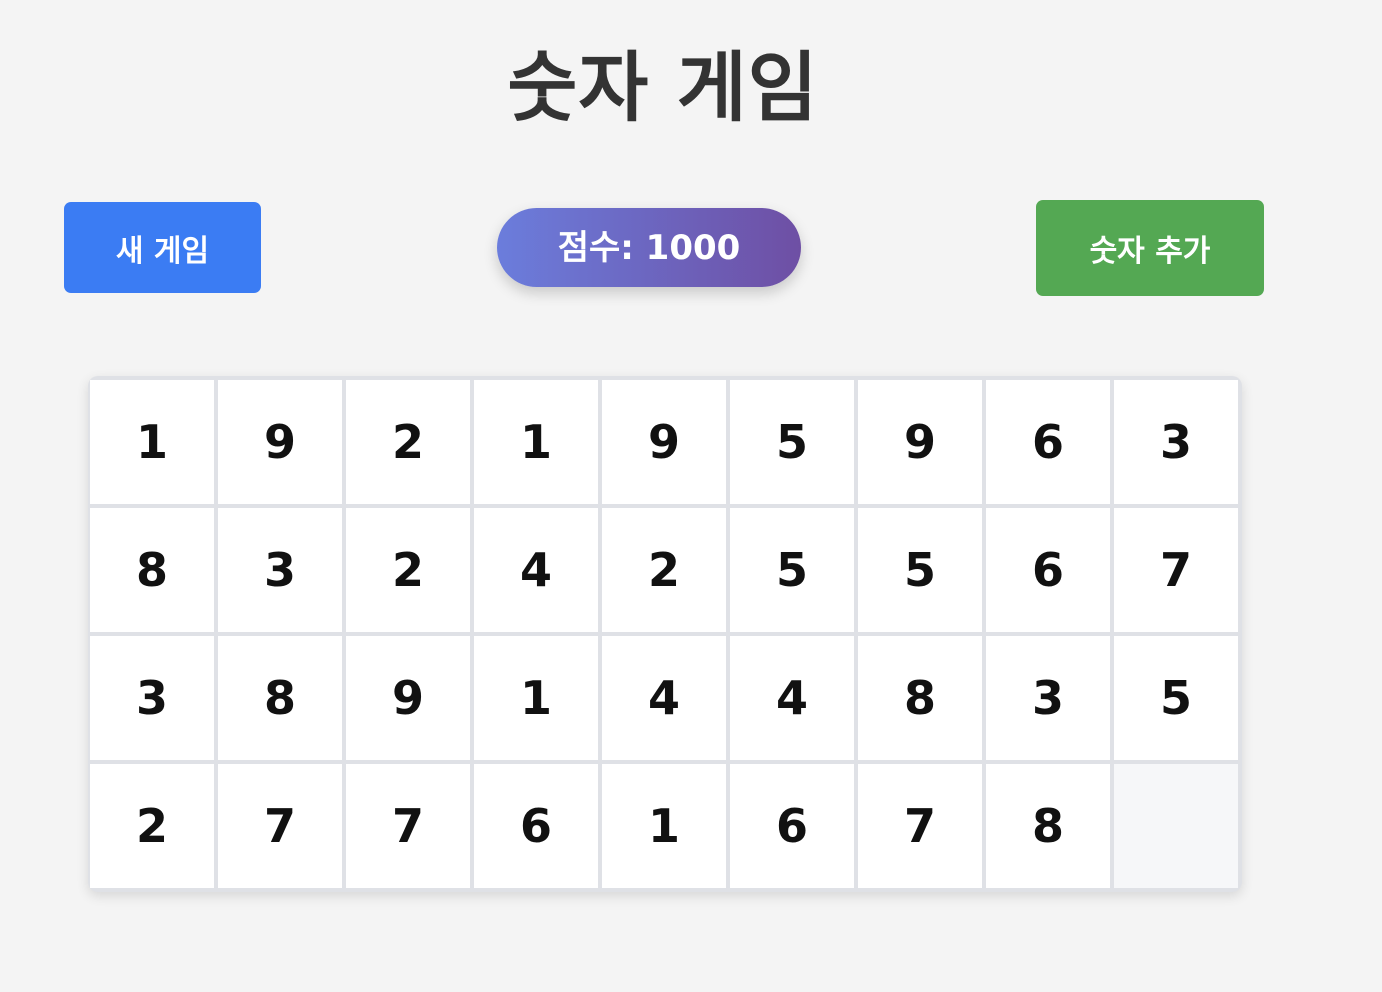 This screenshot has height=992, width=1382. I want to click on score-badge: 점수: 1000, so click(649, 247).